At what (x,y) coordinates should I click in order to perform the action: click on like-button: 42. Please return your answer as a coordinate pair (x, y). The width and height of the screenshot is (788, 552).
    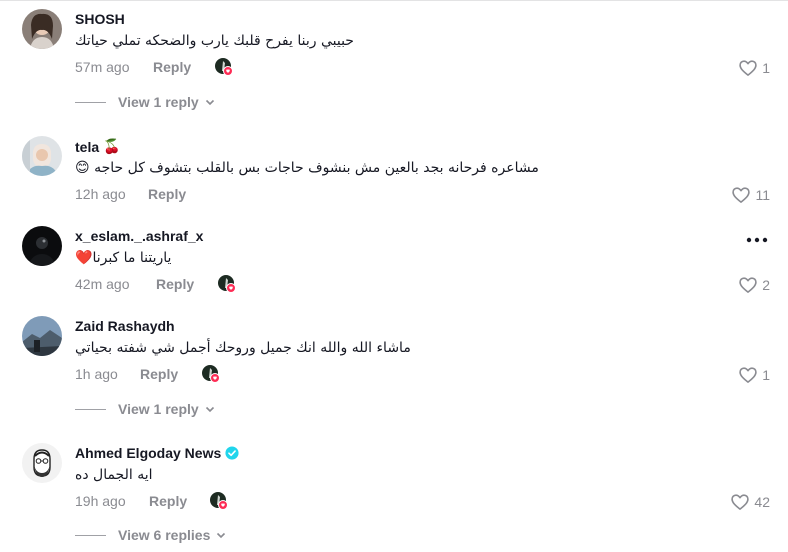
    Looking at the image, I should click on (750, 502).